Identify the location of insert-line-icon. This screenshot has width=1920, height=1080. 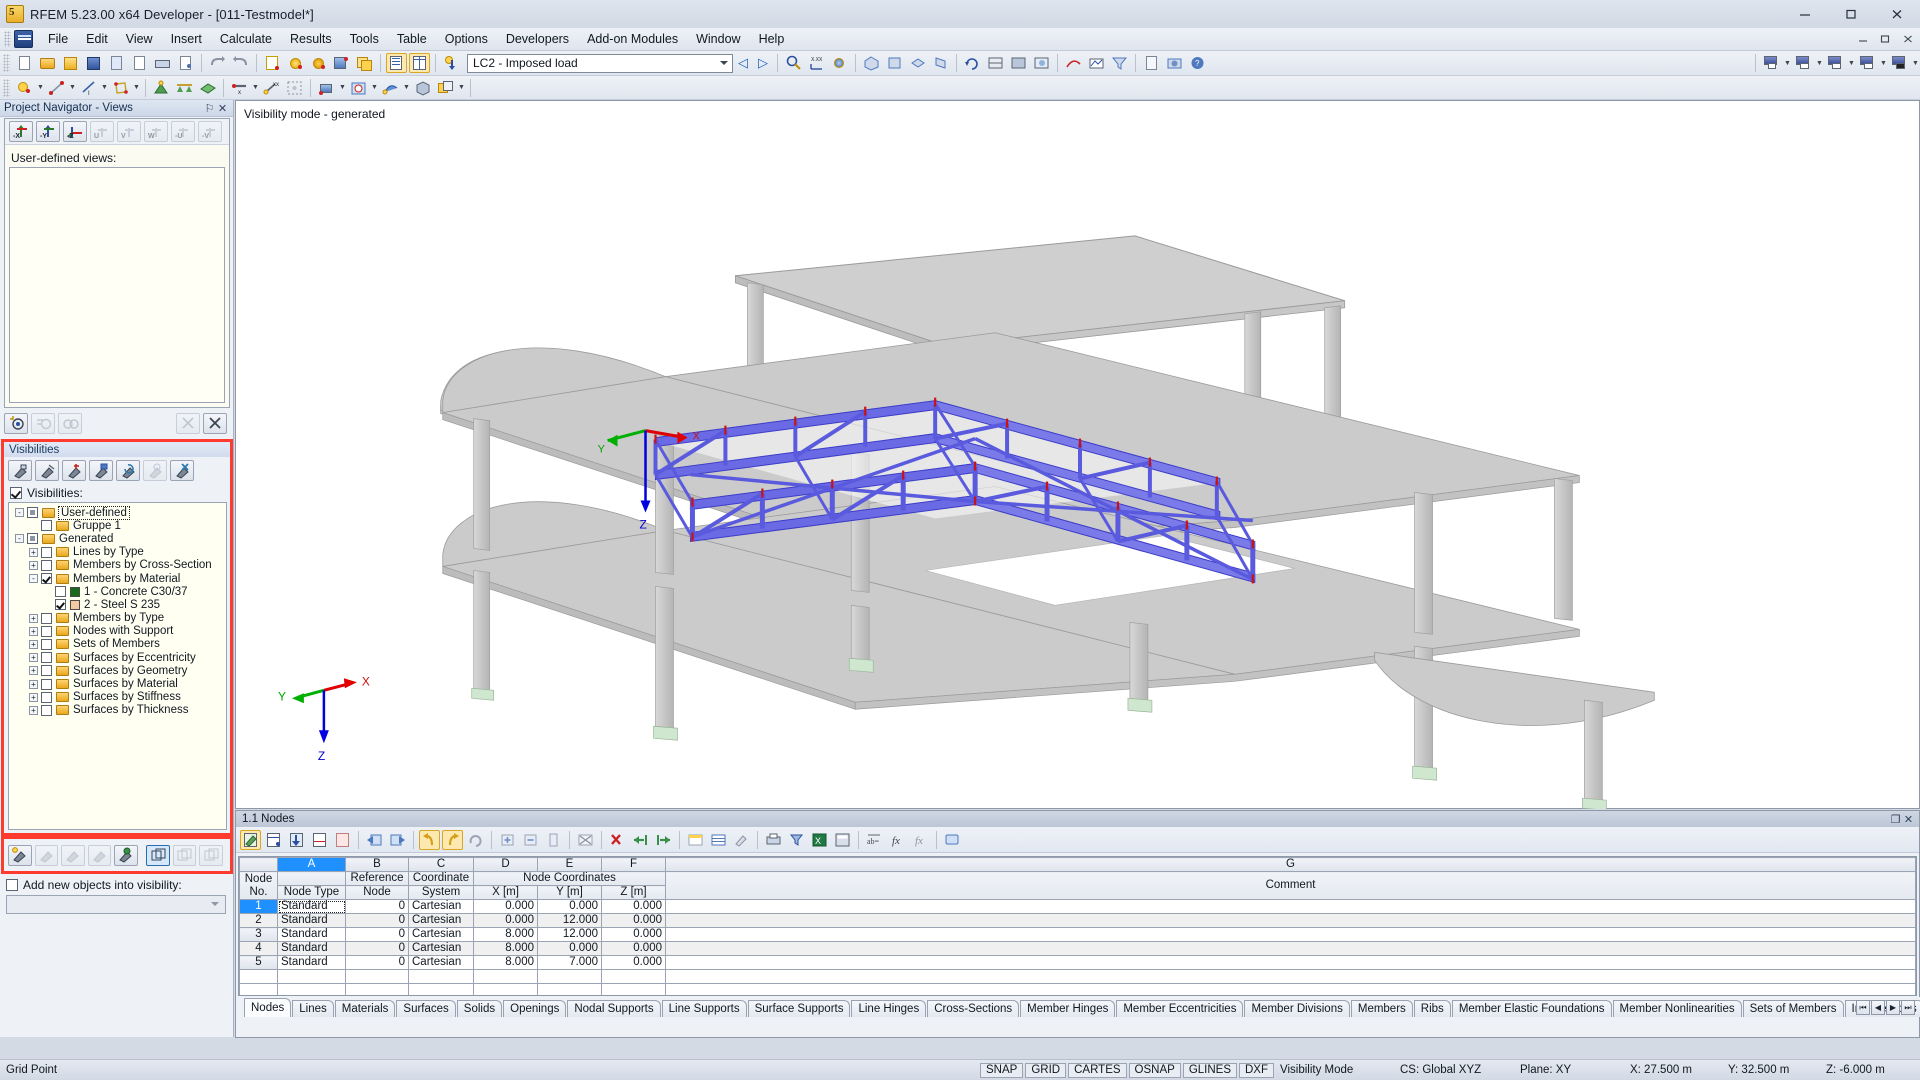
(56, 88).